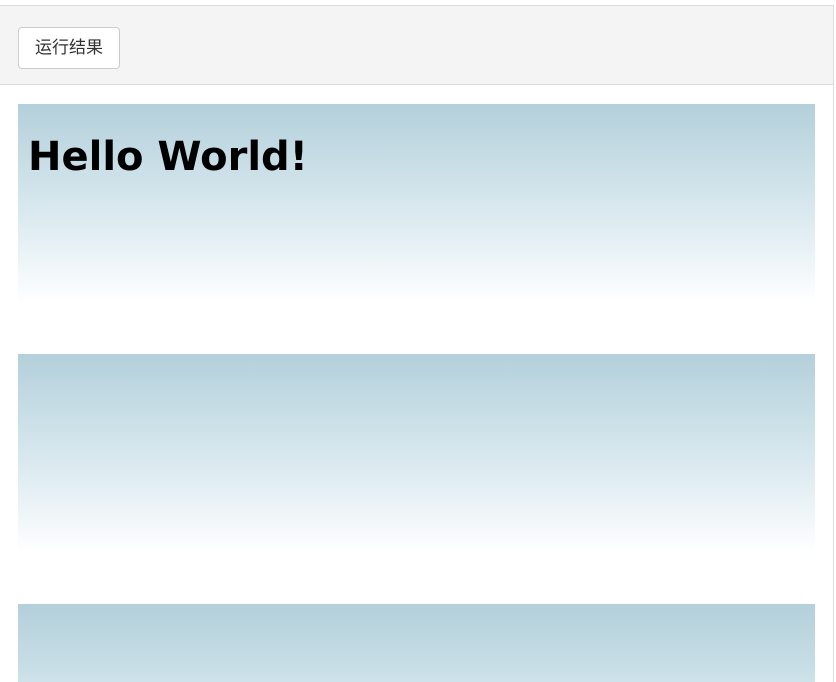 The height and width of the screenshot is (682, 836). Describe the element at coordinates (168, 157) in the screenshot. I see `page-heading: Hello World!` at that location.